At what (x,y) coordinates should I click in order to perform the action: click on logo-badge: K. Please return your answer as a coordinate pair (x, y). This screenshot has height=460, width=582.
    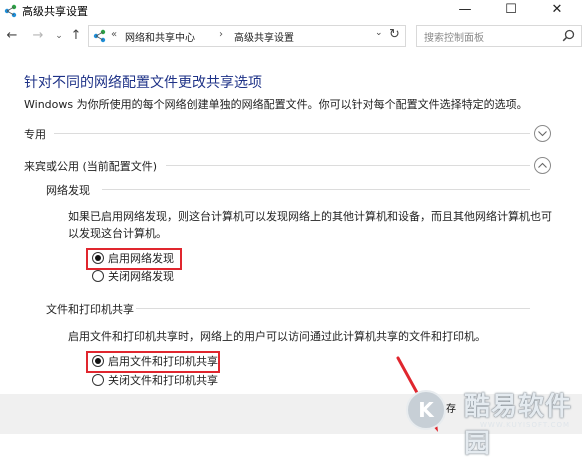
    Looking at the image, I should click on (426, 410).